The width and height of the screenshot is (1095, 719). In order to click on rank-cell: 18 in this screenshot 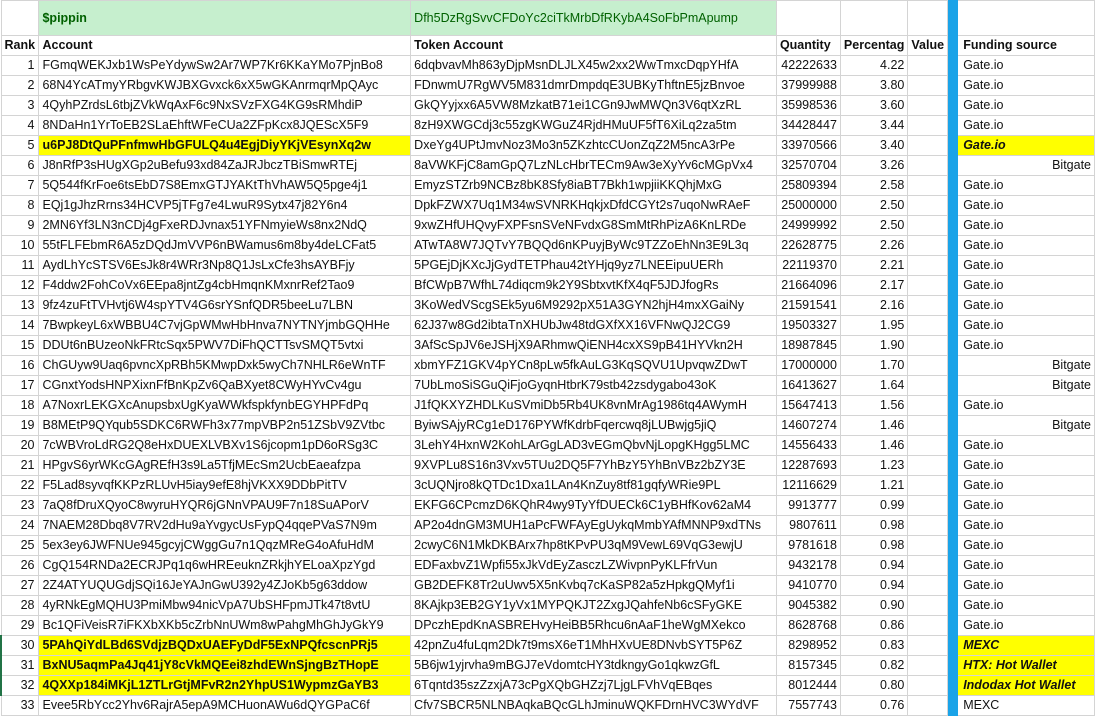, I will do `click(20, 405)`.